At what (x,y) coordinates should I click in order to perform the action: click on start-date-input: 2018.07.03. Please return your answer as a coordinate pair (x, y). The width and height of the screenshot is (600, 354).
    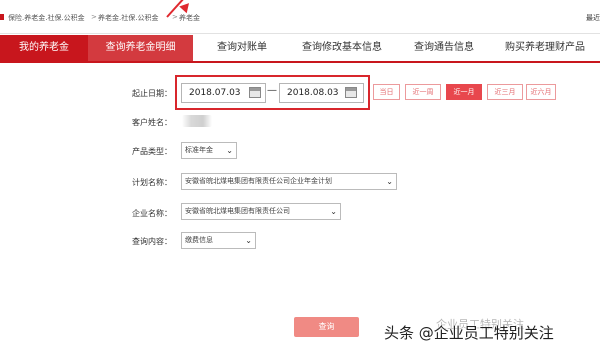
    Looking at the image, I should click on (223, 93).